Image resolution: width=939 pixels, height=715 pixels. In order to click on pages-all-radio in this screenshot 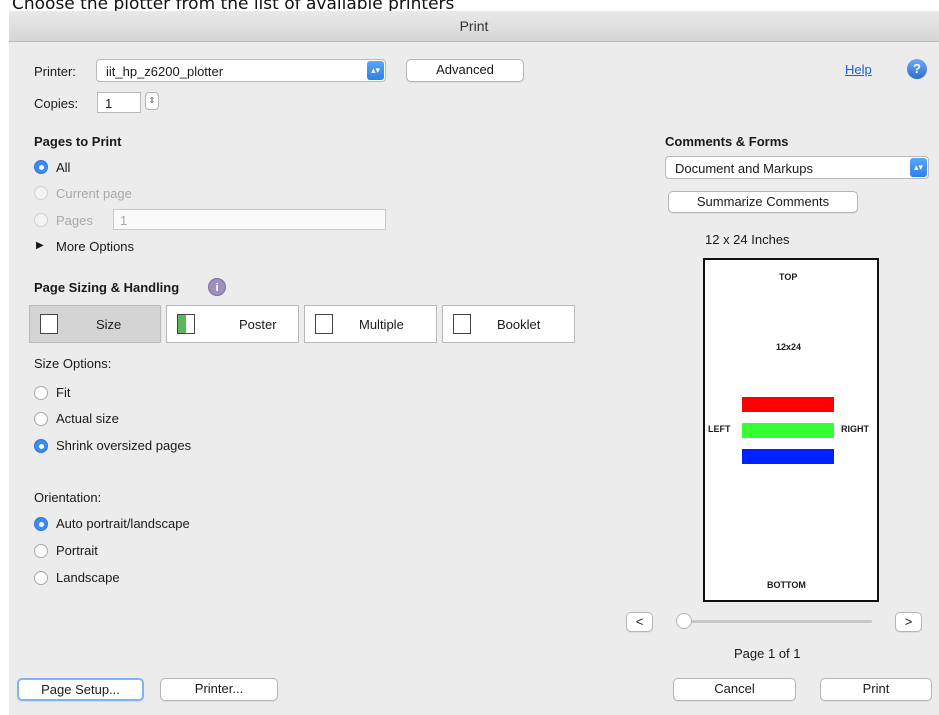, I will do `click(41, 167)`.